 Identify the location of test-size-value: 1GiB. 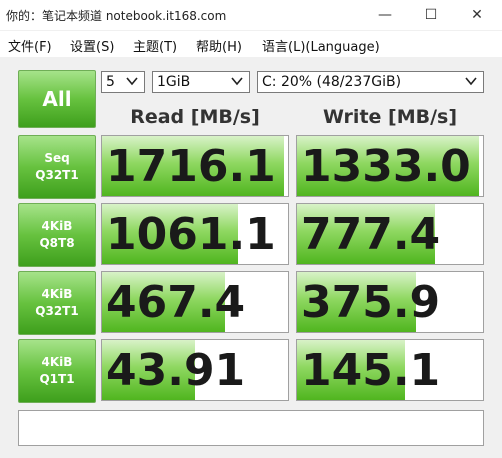
(174, 82).